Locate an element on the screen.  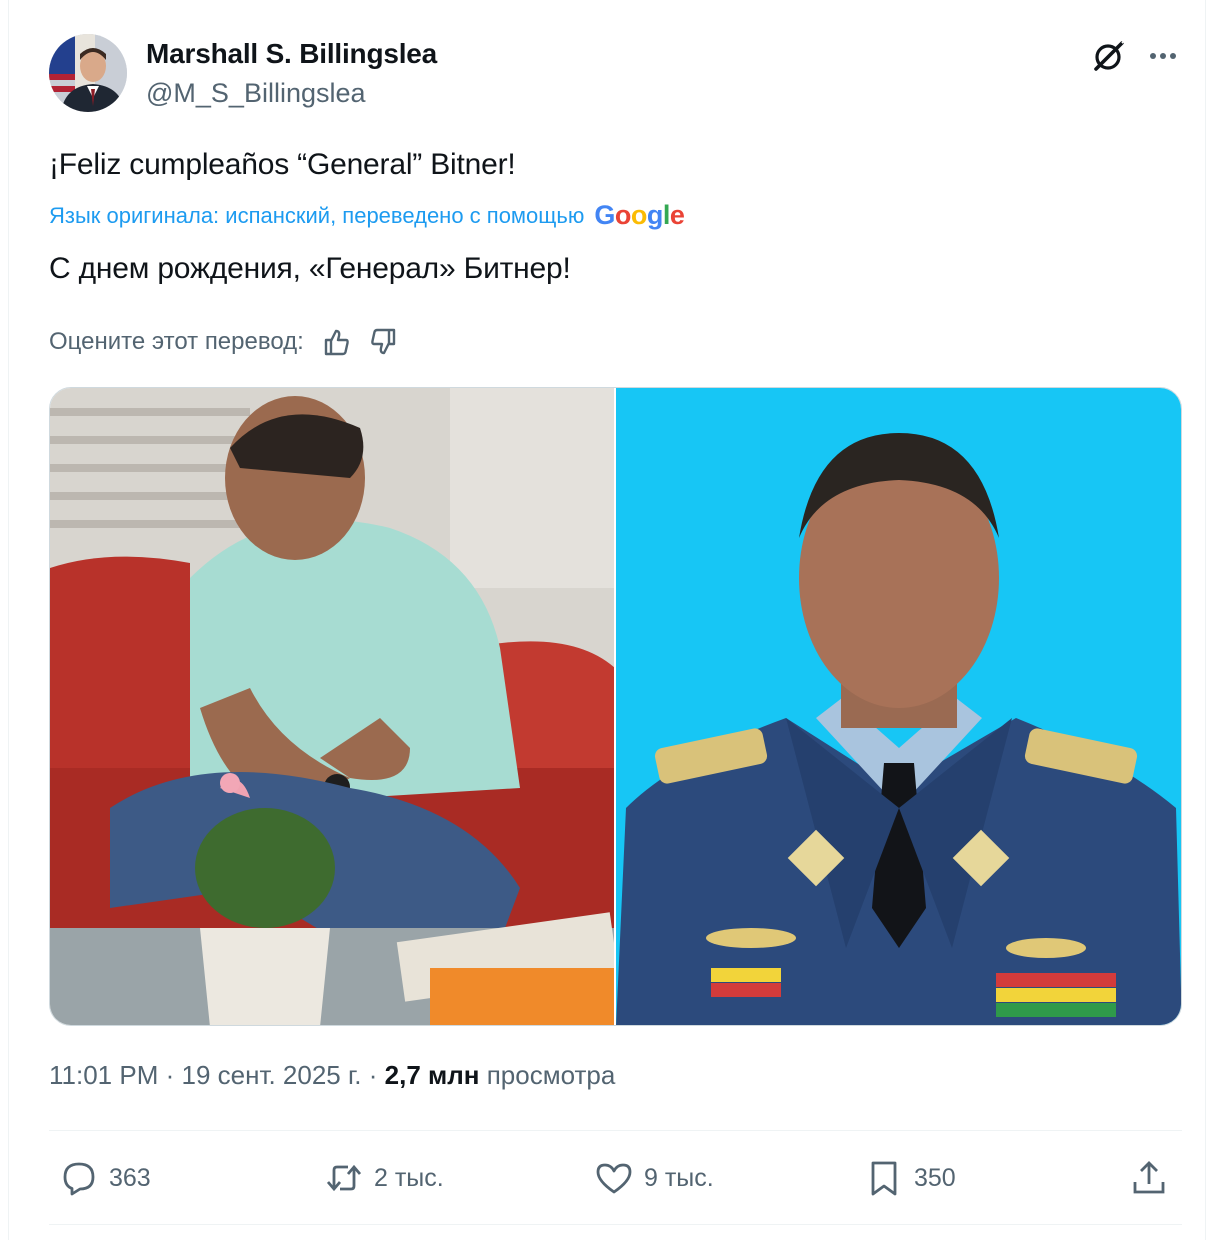
action-bar: 363 2 тыс. 9 тыс. 350 is located at coordinates (615, 1180).